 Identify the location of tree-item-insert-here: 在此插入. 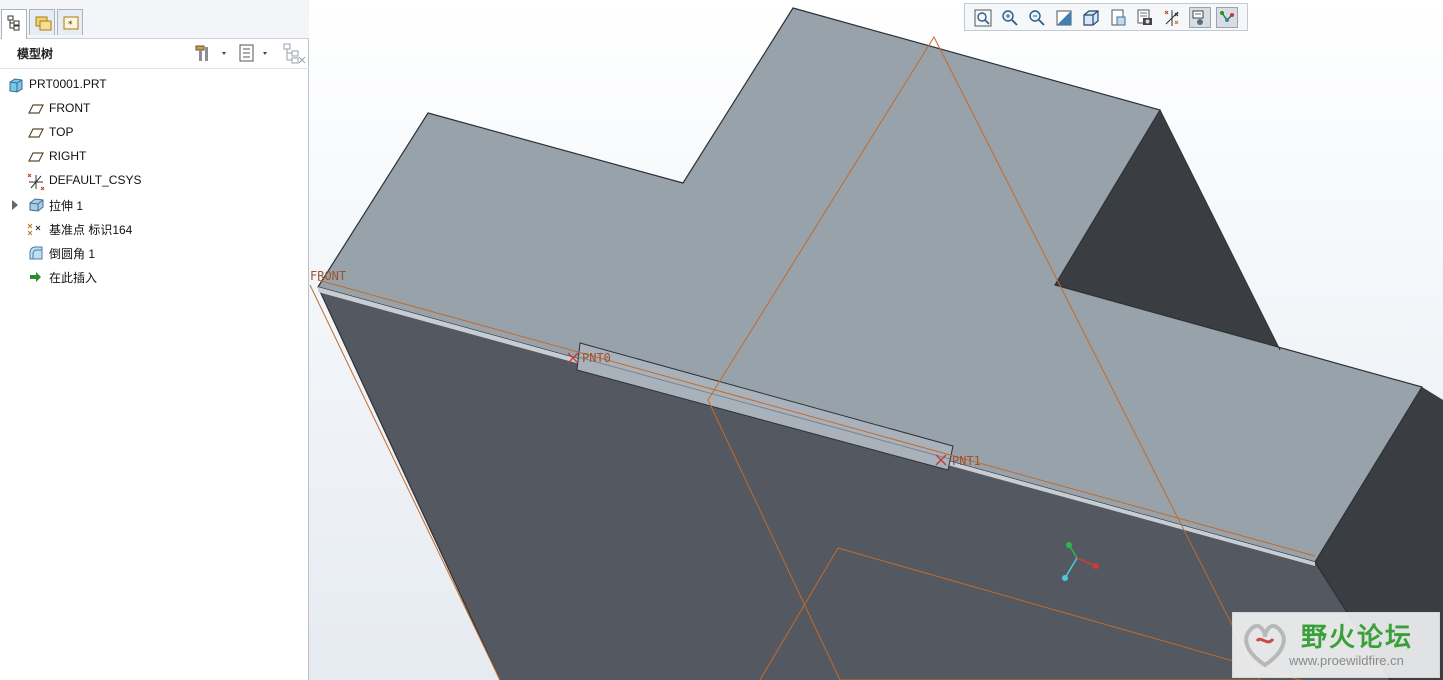
(150, 277).